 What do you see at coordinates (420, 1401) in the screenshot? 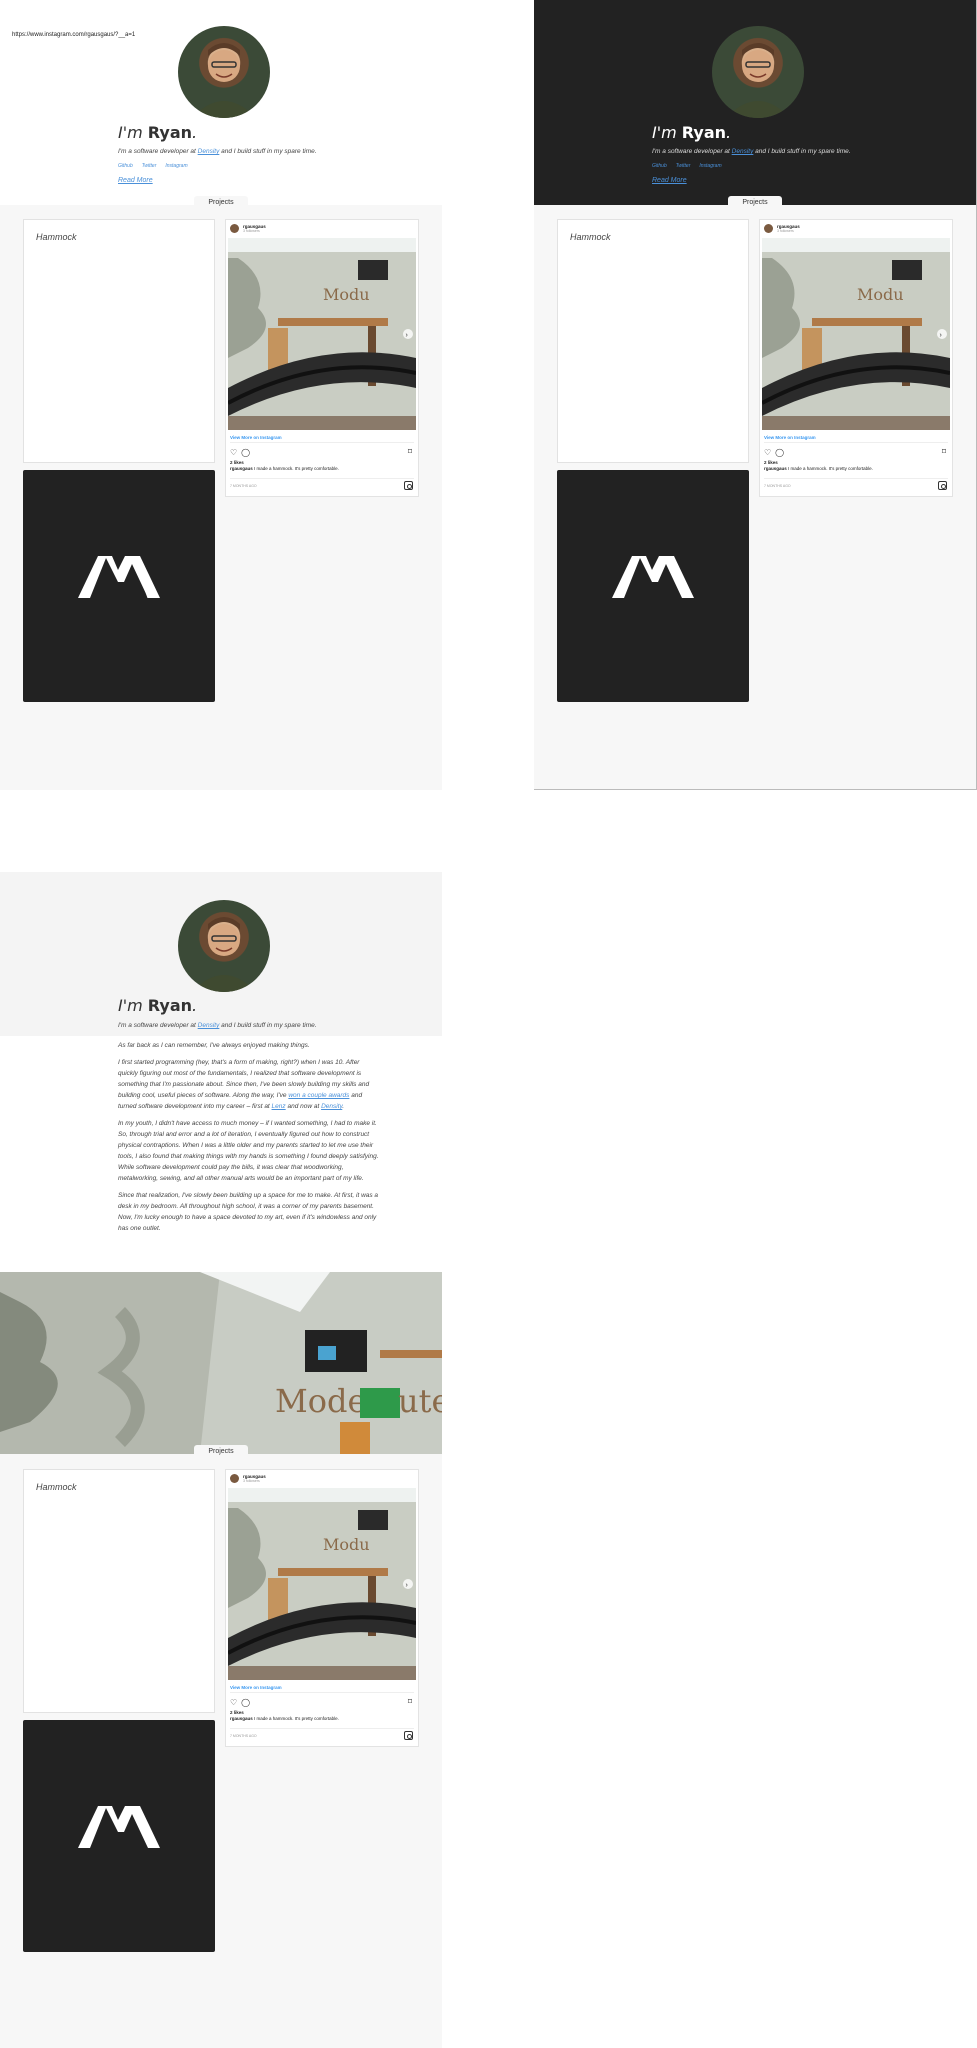
I see `svg-text: ute` at bounding box center [420, 1401].